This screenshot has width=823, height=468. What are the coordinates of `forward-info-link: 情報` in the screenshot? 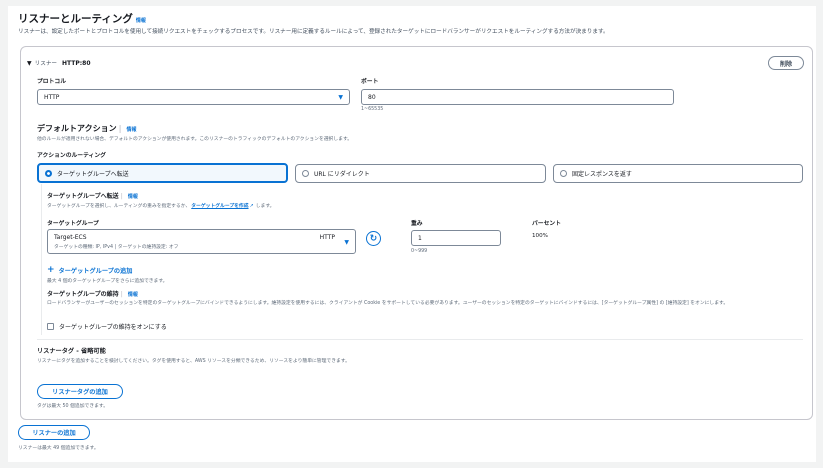 It's located at (133, 197).